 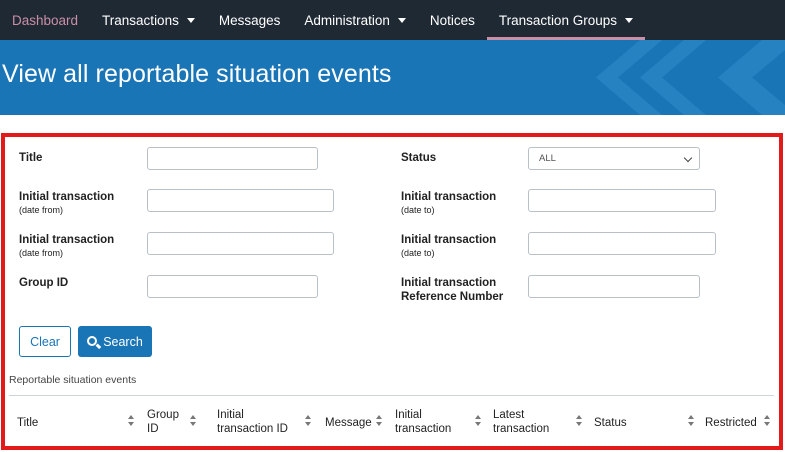 What do you see at coordinates (391, 395) in the screenshot?
I see `table-divider` at bounding box center [391, 395].